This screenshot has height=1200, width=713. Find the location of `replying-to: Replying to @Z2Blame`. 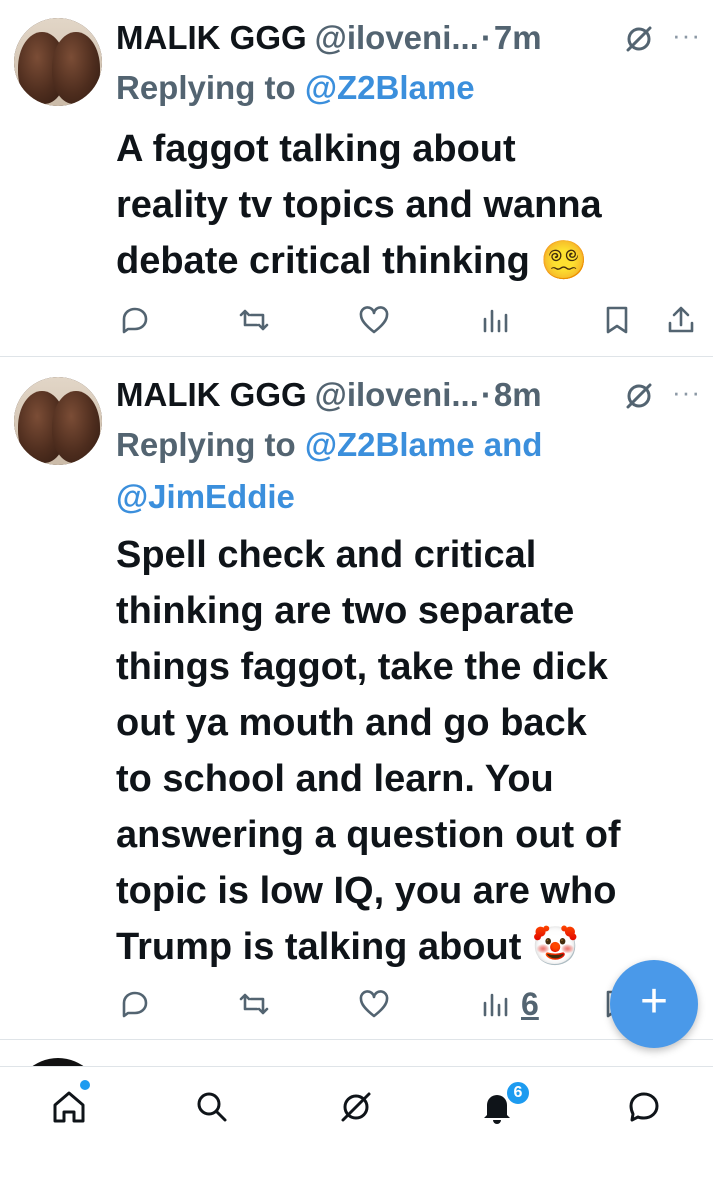

replying-to: Replying to @Z2Blame is located at coordinates (295, 88).